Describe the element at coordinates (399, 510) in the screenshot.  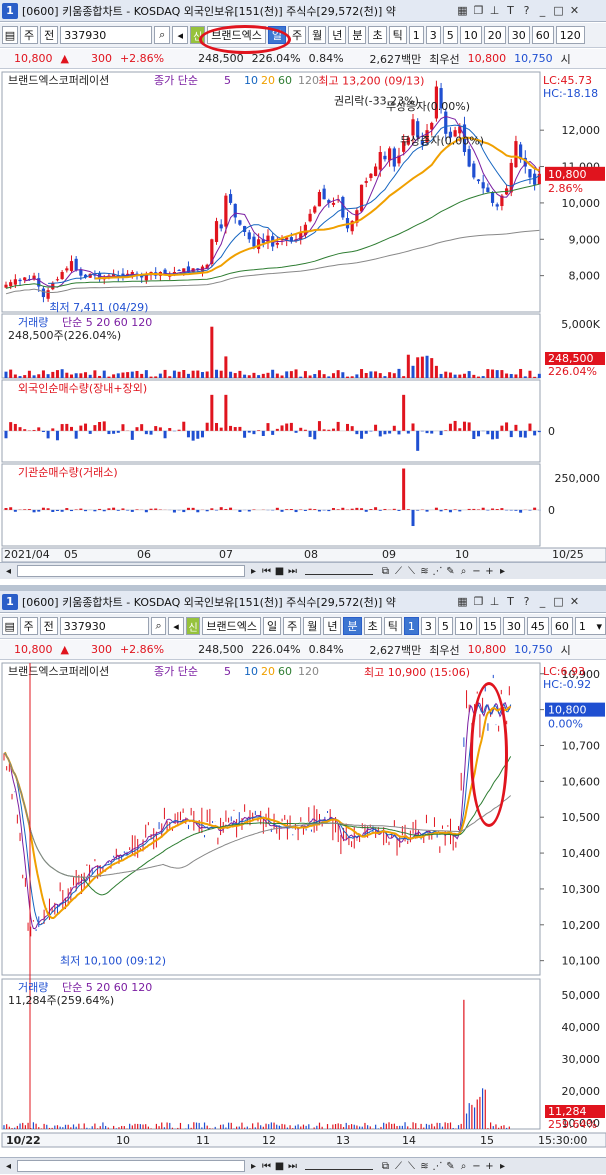
I see `inst-bar` at that location.